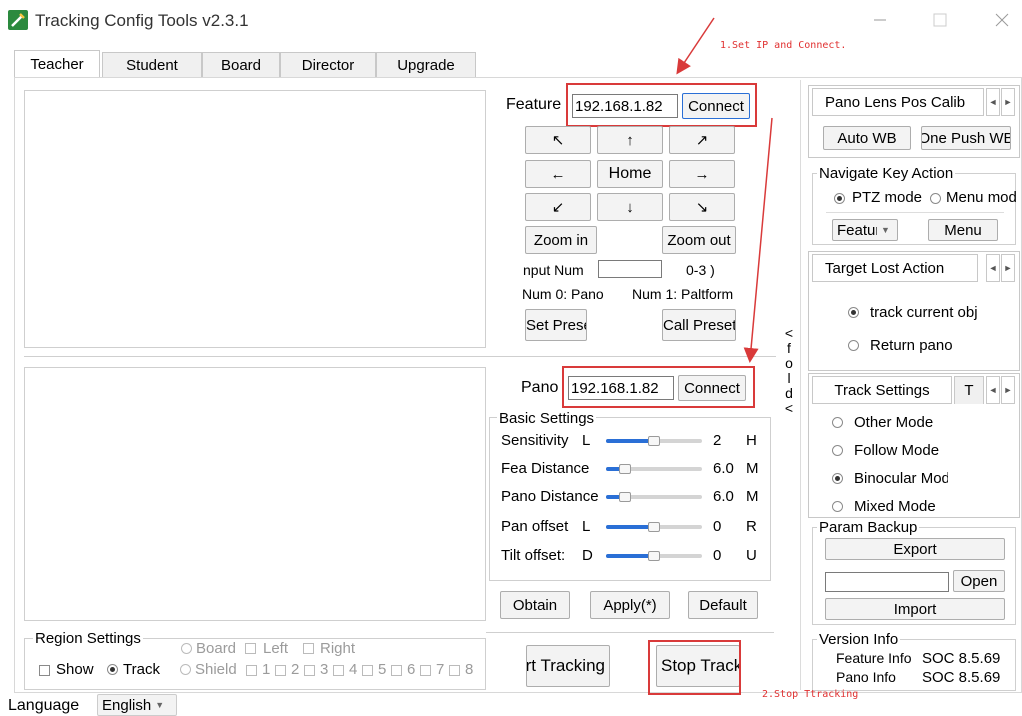 This screenshot has height=716, width=1022. I want to click on pan-up-button: ↑, so click(630, 140).